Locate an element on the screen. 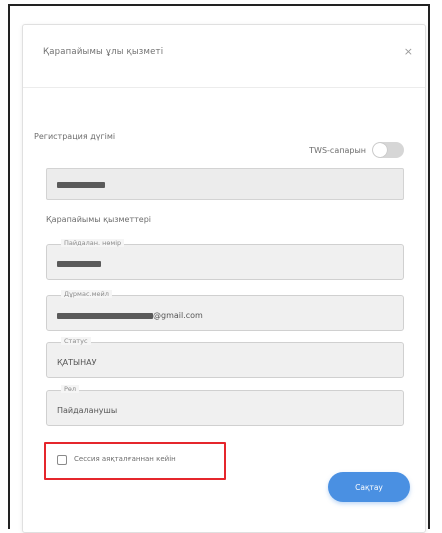 The height and width of the screenshot is (533, 442). masked-email is located at coordinates (105, 315).